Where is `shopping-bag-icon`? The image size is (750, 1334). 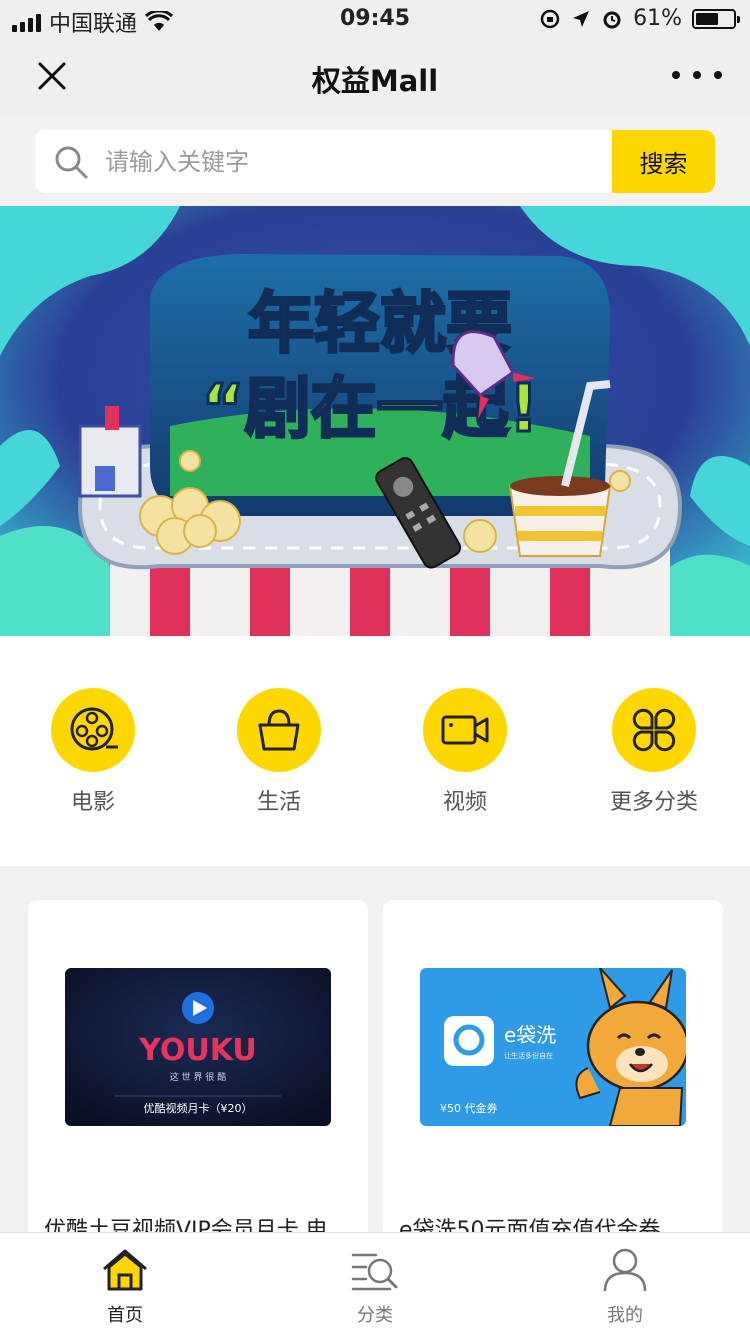
shopping-bag-icon is located at coordinates (279, 730).